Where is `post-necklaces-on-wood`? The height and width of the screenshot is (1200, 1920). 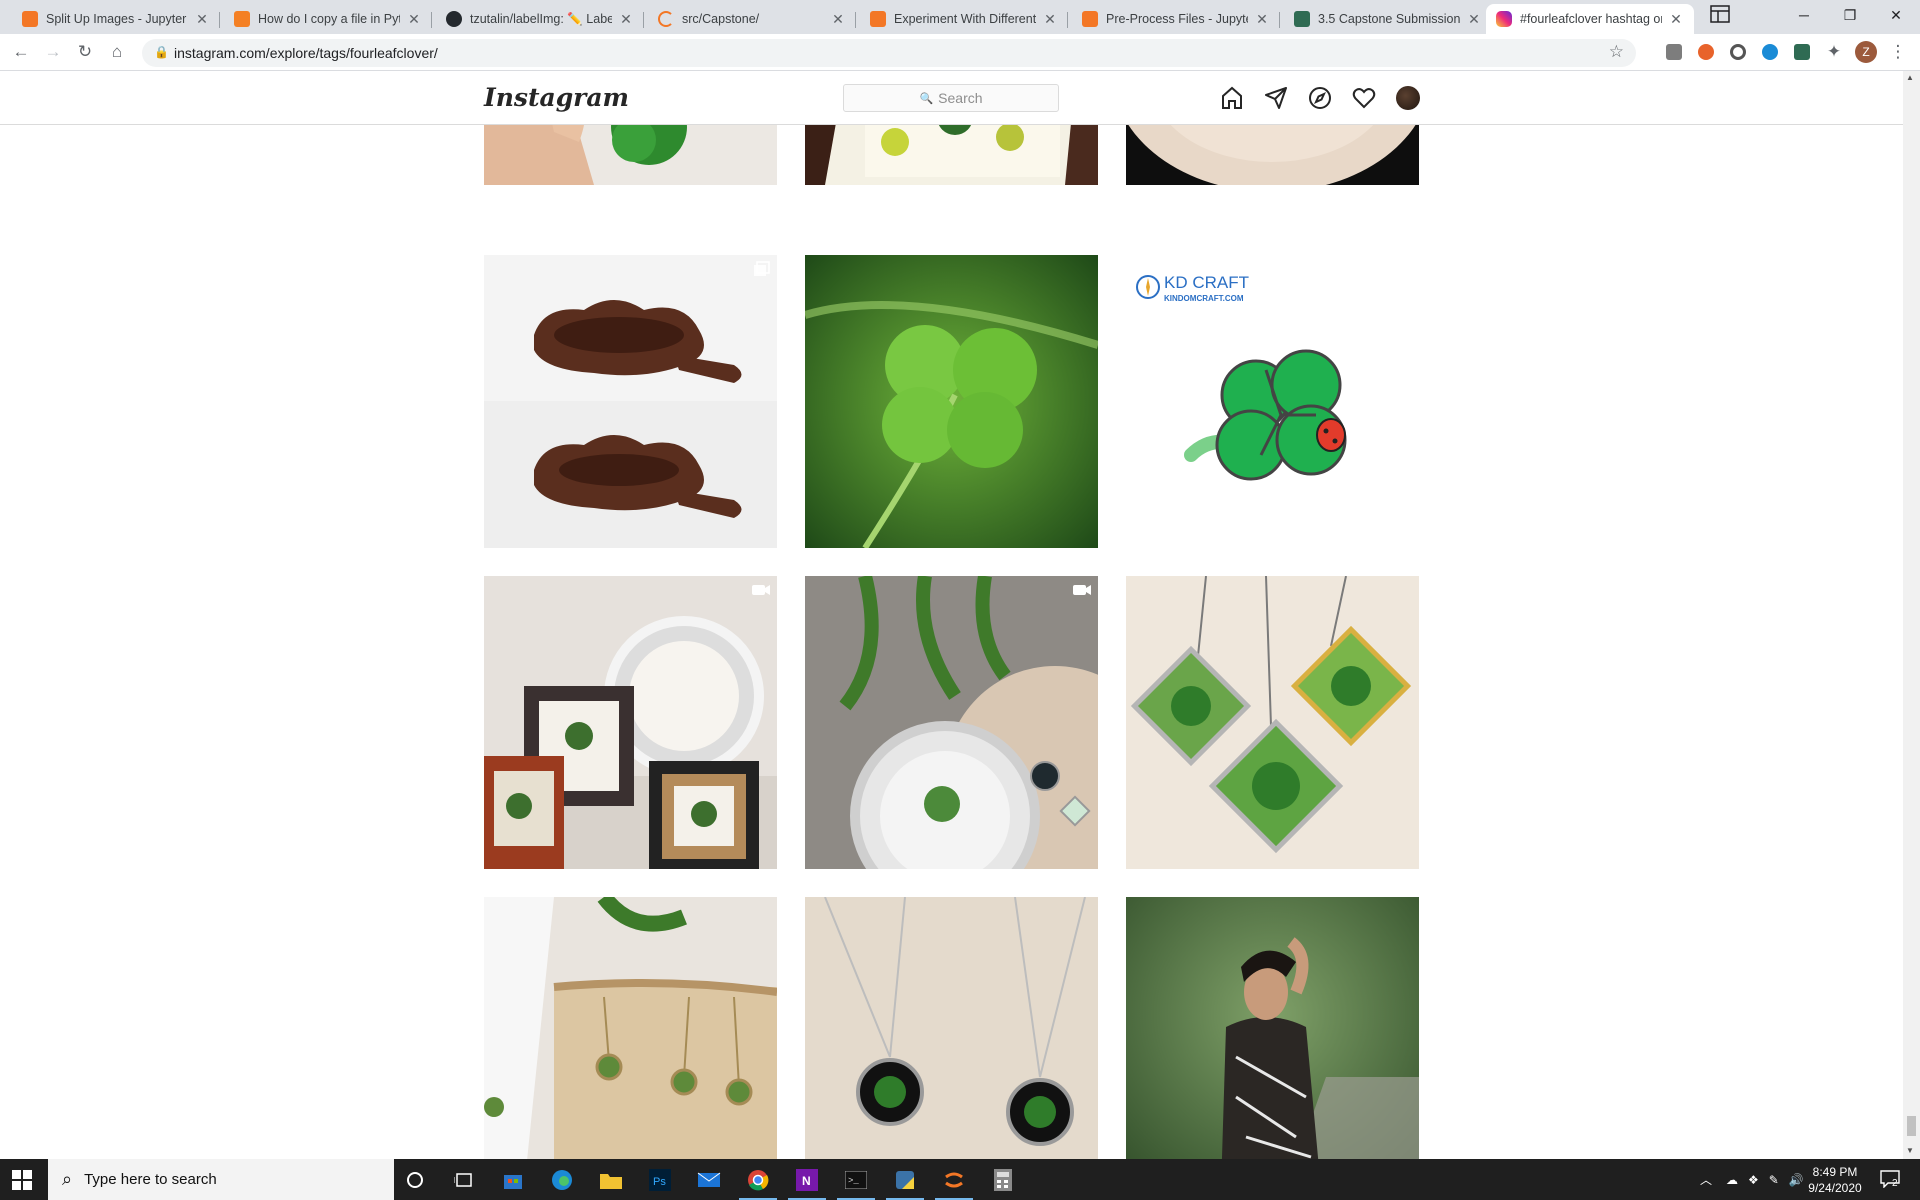 post-necklaces-on-wood is located at coordinates (630, 1028).